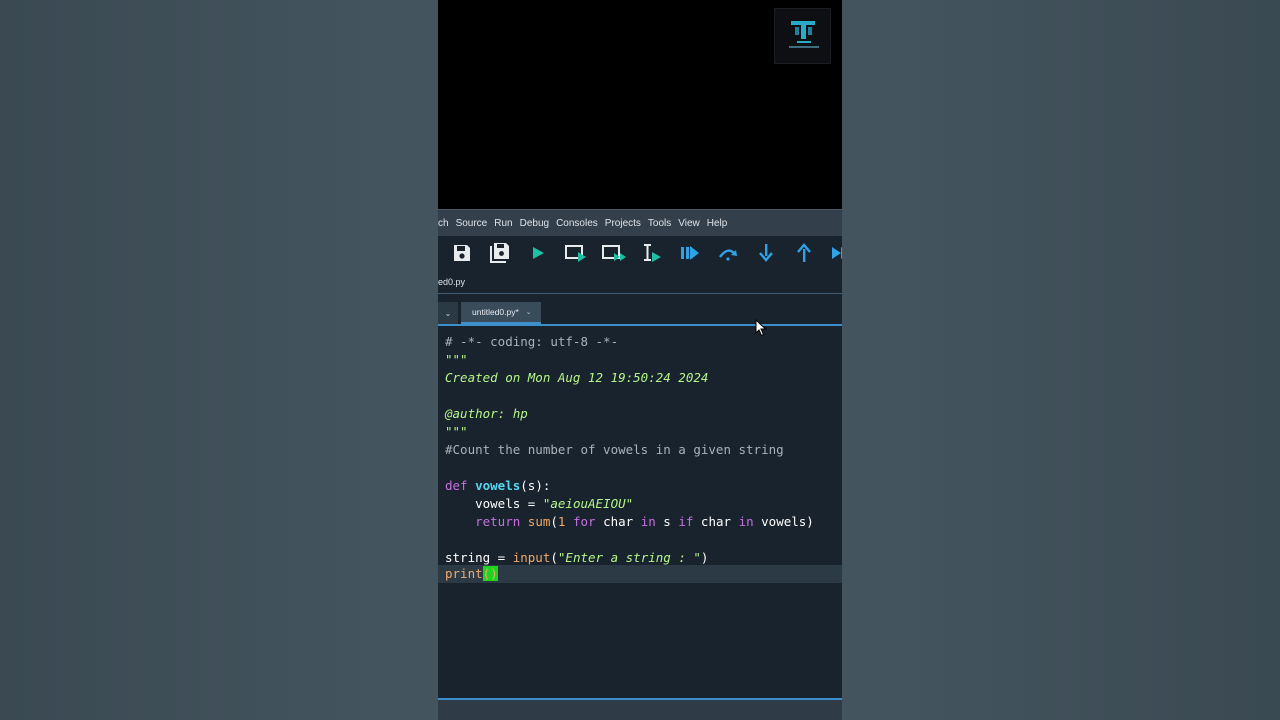 The height and width of the screenshot is (720, 1280). What do you see at coordinates (640, 310) in the screenshot?
I see `editor-tab-strip: ⌄ untitled0.py* ⌄` at bounding box center [640, 310].